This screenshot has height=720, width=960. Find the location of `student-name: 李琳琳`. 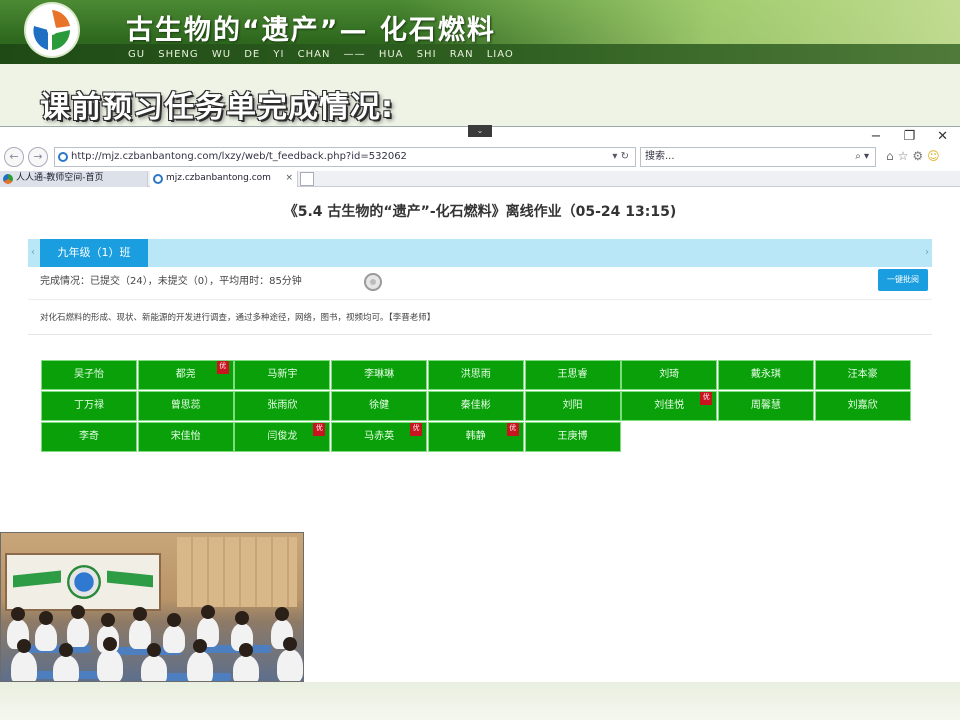

student-name: 李琳琳 is located at coordinates (379, 374).